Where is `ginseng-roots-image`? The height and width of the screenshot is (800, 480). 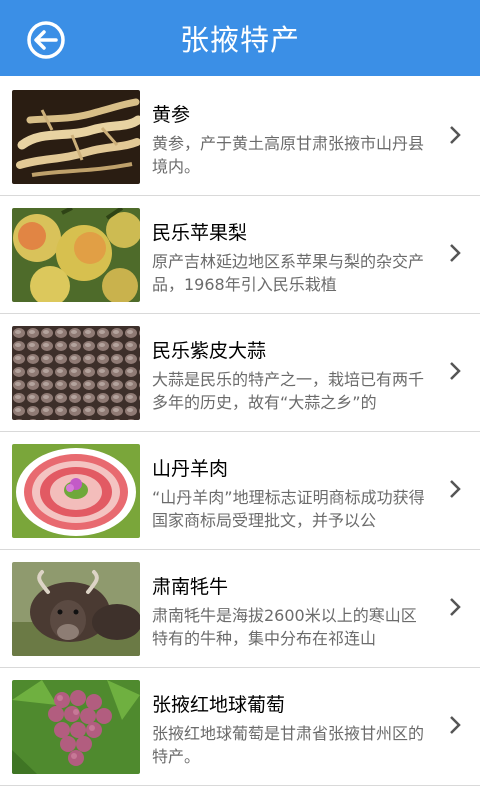 ginseng-roots-image is located at coordinates (76, 137).